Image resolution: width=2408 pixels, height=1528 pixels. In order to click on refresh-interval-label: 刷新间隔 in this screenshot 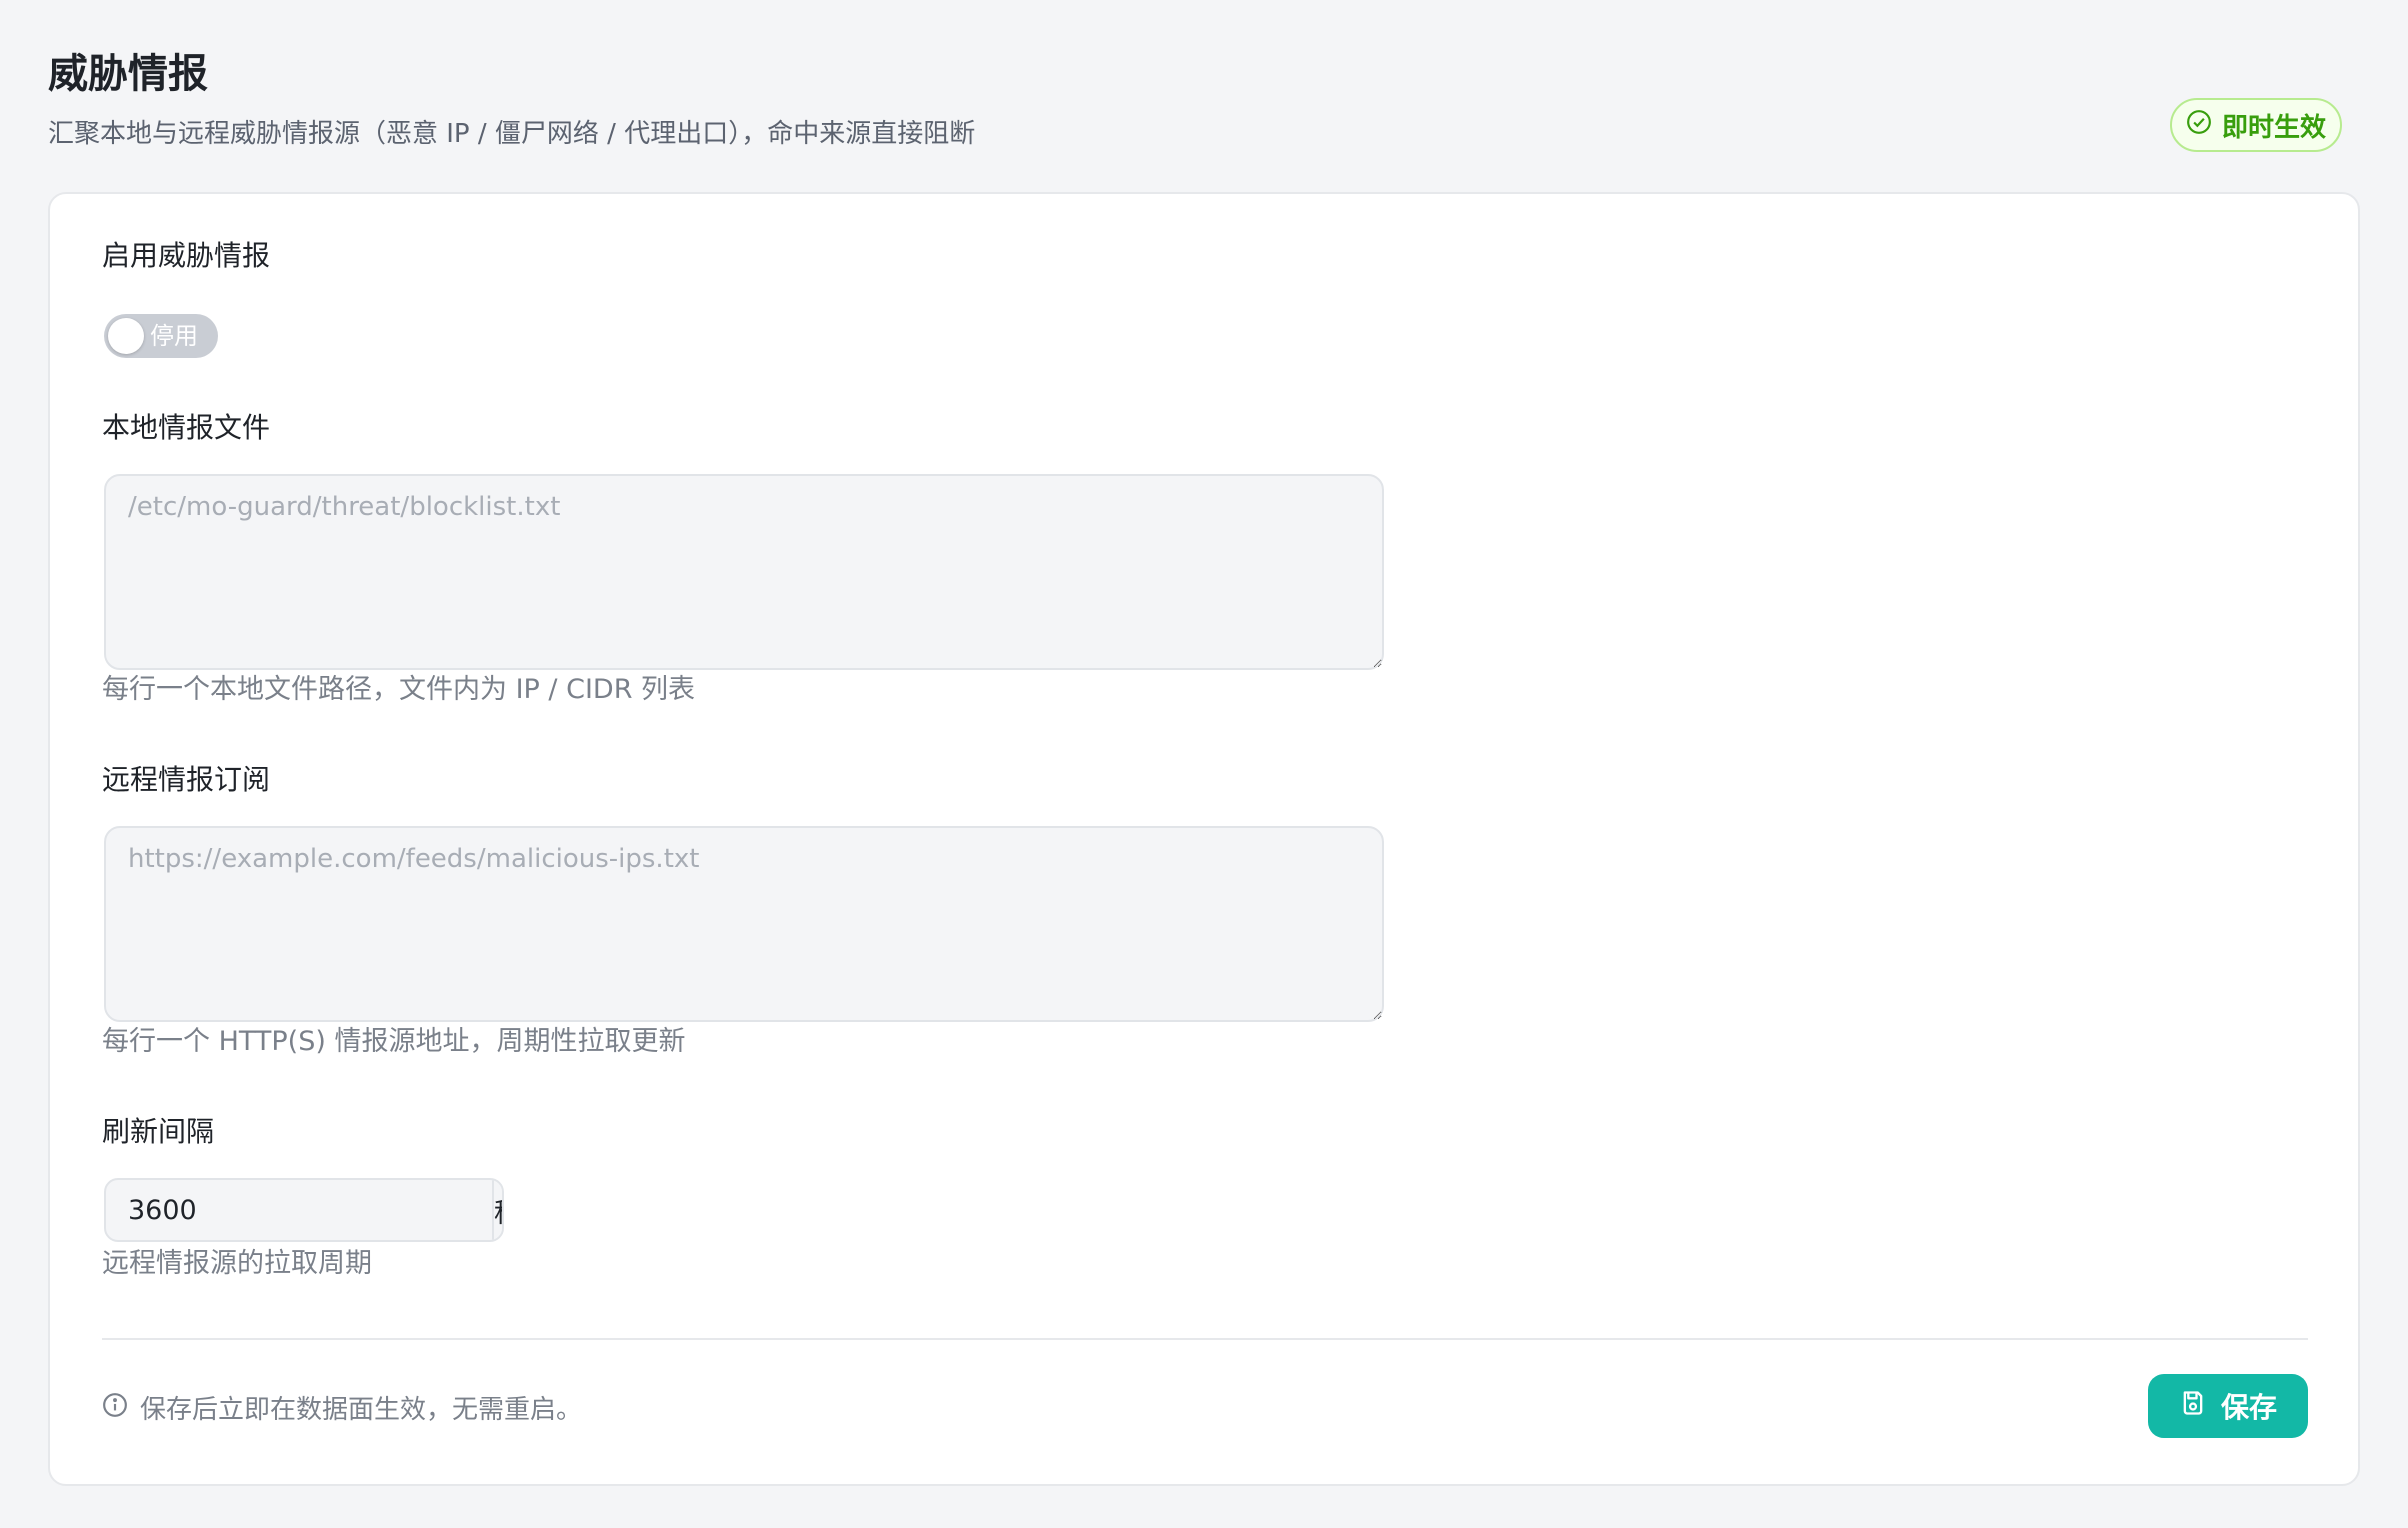, I will do `click(158, 1131)`.